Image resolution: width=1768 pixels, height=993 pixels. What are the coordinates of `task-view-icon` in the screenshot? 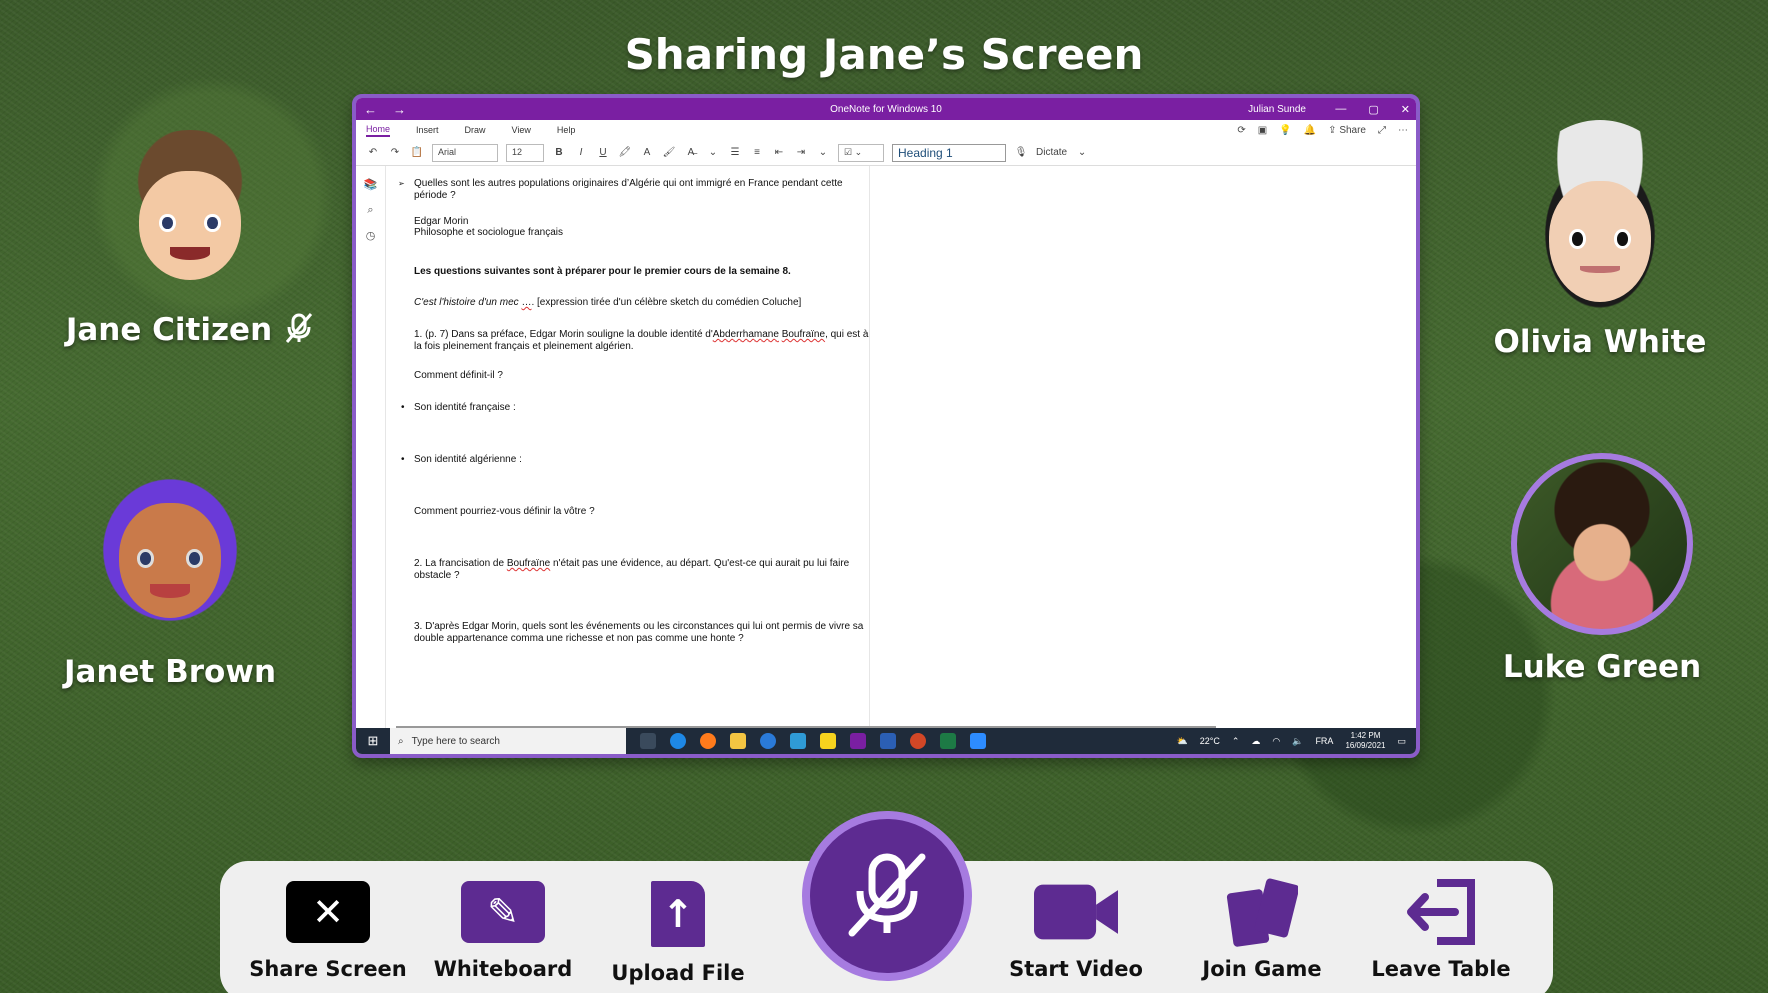 It's located at (648, 741).